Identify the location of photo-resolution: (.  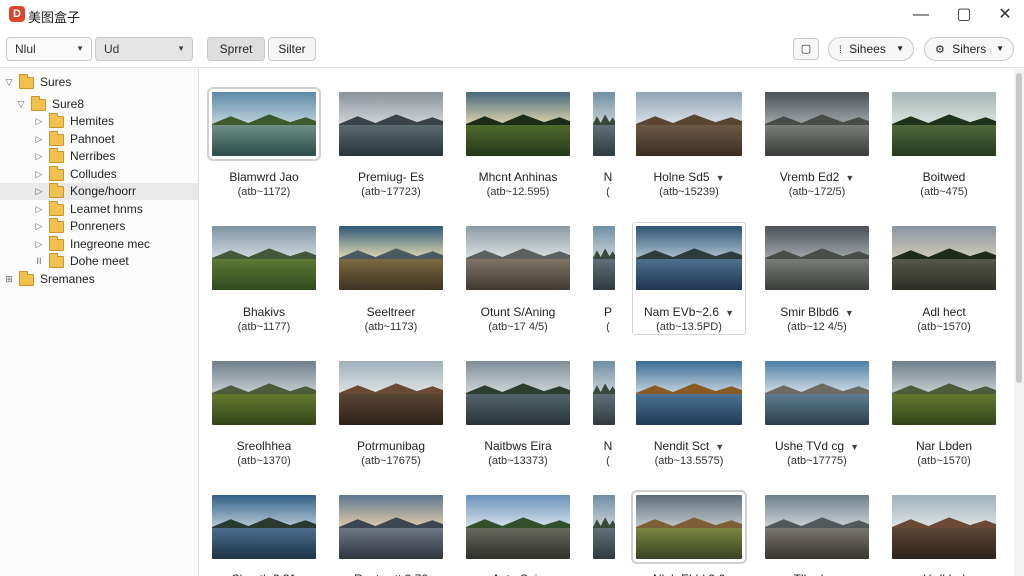
(608, 192).